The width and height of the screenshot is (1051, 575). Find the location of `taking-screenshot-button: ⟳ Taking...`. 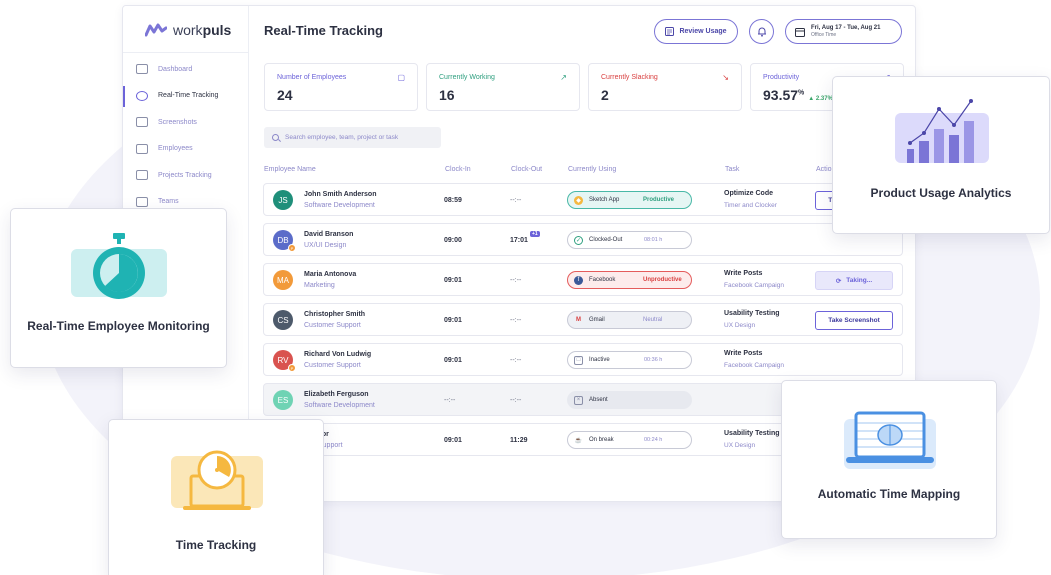

taking-screenshot-button: ⟳ Taking... is located at coordinates (854, 280).